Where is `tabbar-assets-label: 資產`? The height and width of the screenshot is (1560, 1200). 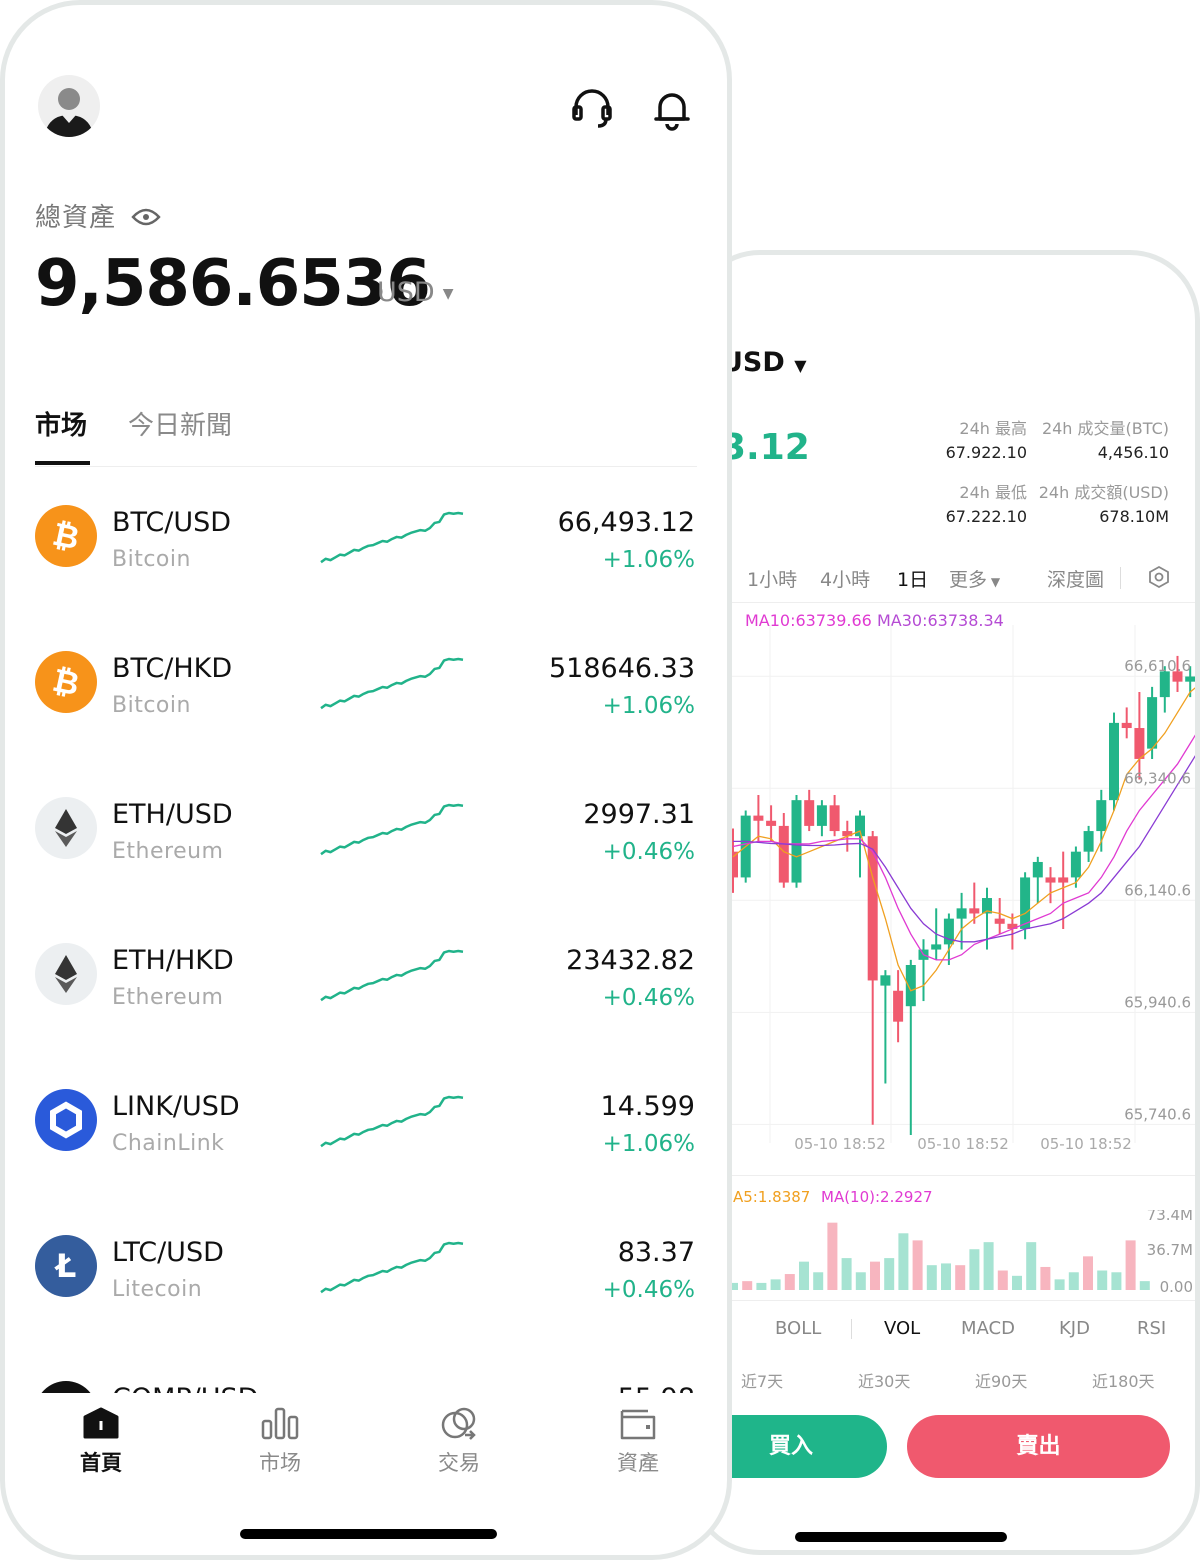 tabbar-assets-label: 資產 is located at coordinates (638, 1463).